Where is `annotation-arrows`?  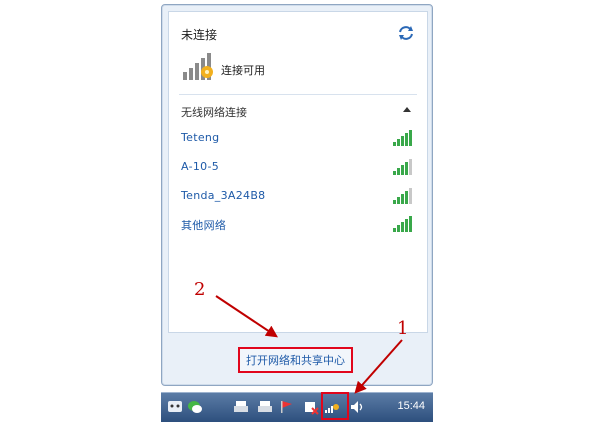
annotation-arrows is located at coordinates (309, 344).